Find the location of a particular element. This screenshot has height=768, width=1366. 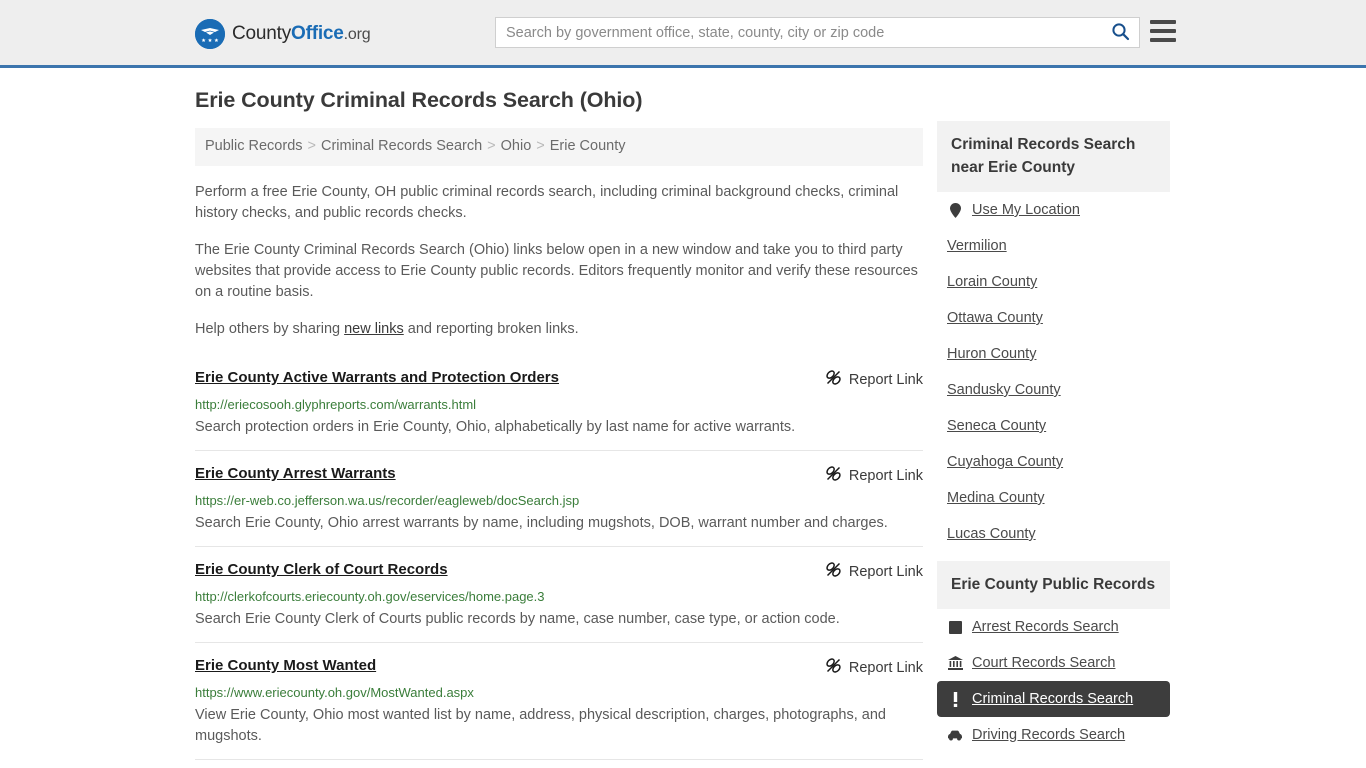

hamburger-menu-icon is located at coordinates (1163, 31).